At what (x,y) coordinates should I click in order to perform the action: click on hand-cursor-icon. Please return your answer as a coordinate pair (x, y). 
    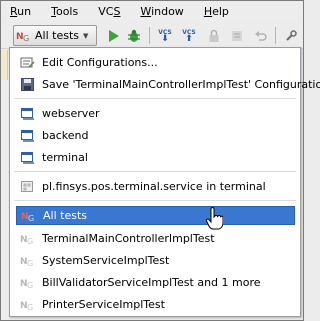
    Looking at the image, I should click on (214, 218).